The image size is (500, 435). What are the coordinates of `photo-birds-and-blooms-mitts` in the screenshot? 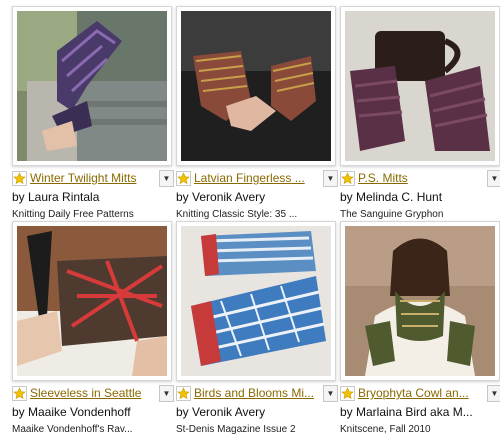 It's located at (256, 301).